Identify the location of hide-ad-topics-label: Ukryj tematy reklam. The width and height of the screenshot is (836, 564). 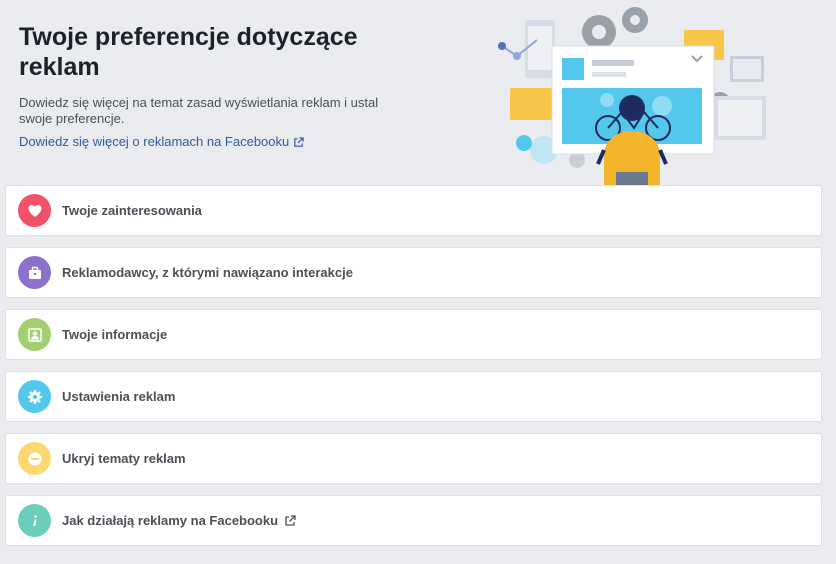
(124, 458).